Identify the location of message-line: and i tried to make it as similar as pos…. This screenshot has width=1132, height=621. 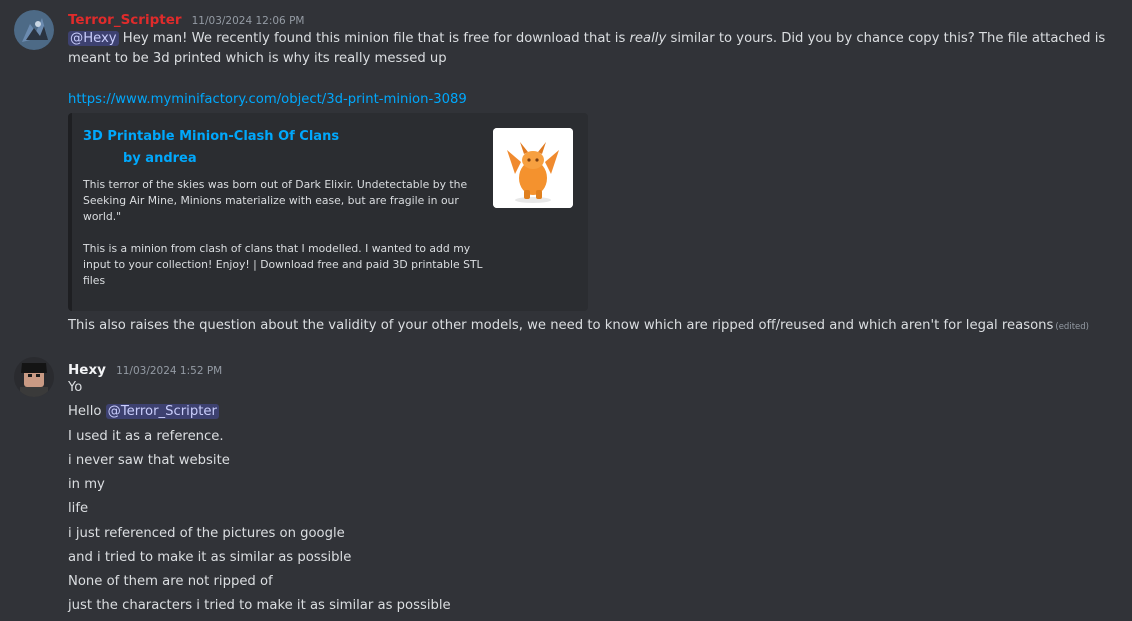
(210, 557).